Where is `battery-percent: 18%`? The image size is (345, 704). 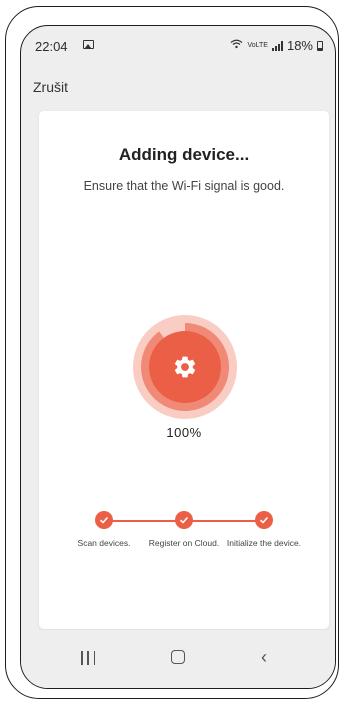
battery-percent: 18% is located at coordinates (299, 45).